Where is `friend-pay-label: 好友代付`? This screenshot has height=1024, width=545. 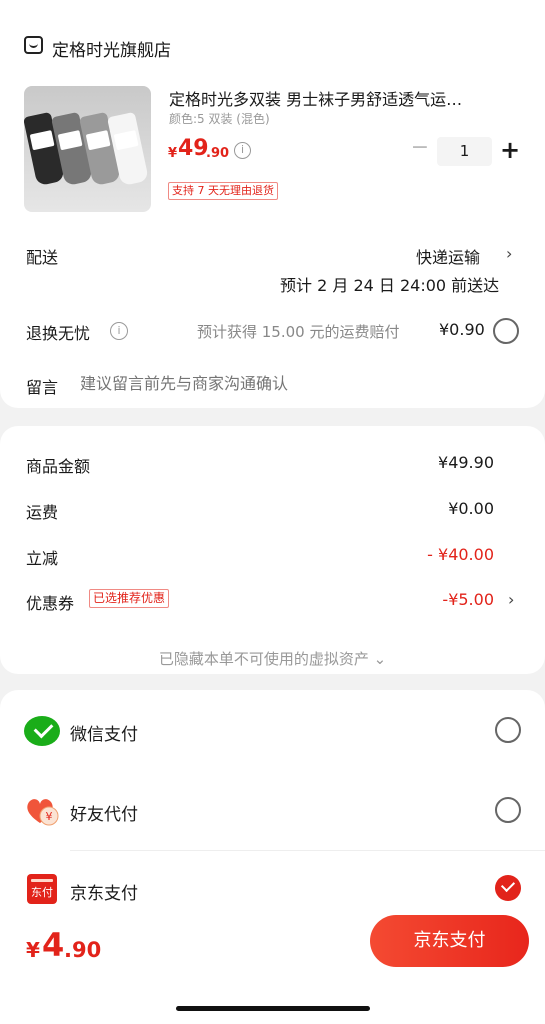
friend-pay-label: 好友代付 is located at coordinates (104, 812).